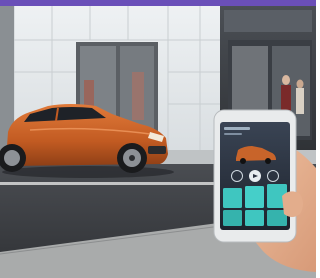 The image size is (320, 278). Describe the element at coordinates (255, 205) in the screenshot. I see `app-tiles` at that location.